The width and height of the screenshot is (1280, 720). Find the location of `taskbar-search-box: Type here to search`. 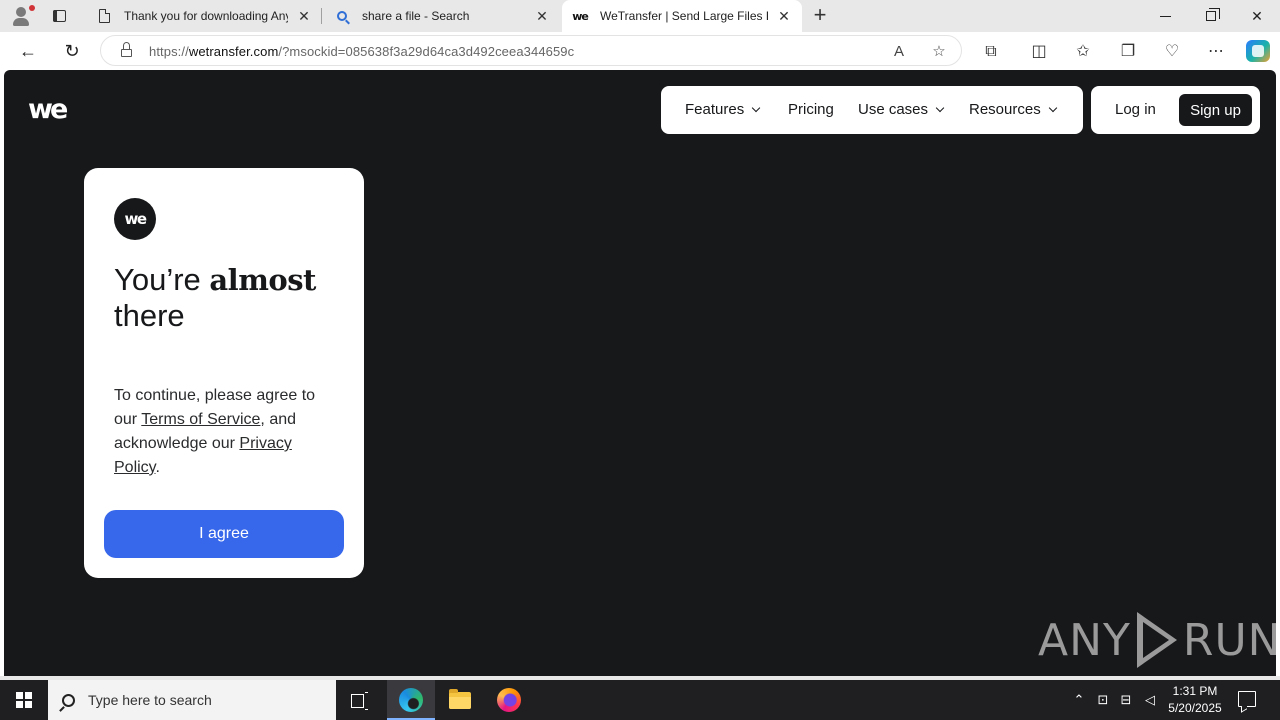

taskbar-search-box: Type here to search is located at coordinates (192, 700).